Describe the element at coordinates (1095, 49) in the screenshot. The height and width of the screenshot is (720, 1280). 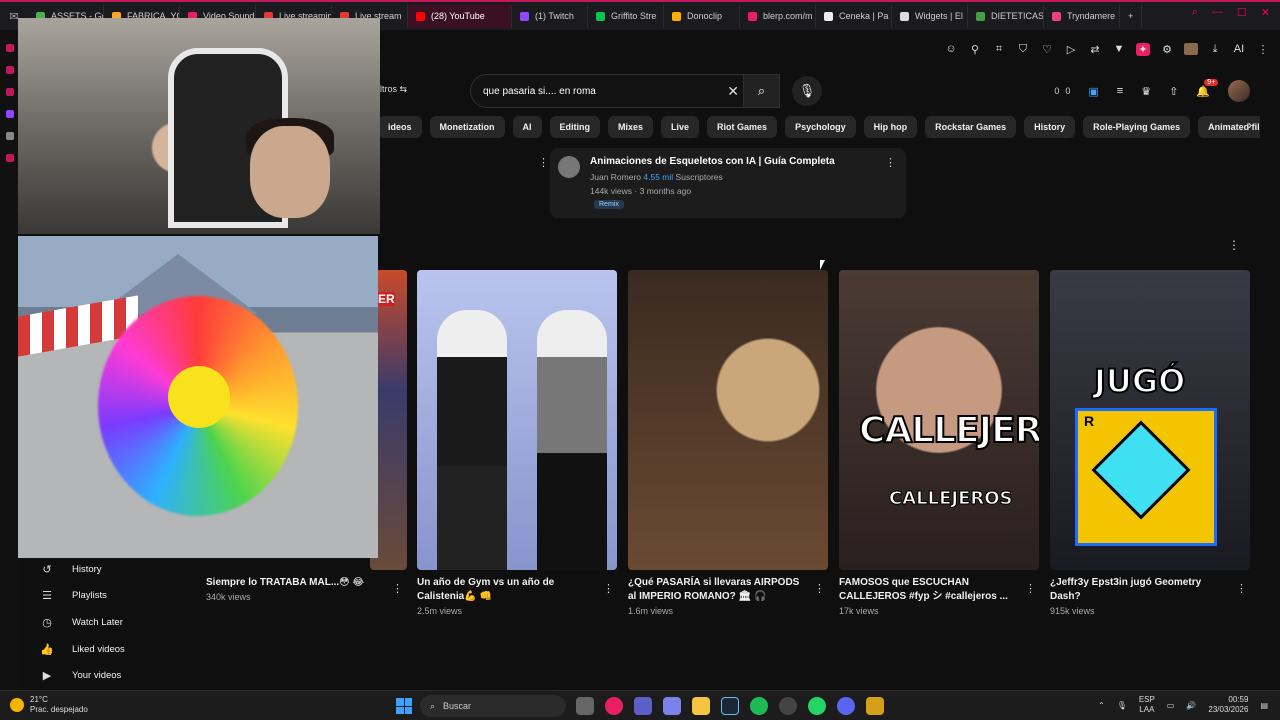
I see `translate-icon: ⇄` at that location.